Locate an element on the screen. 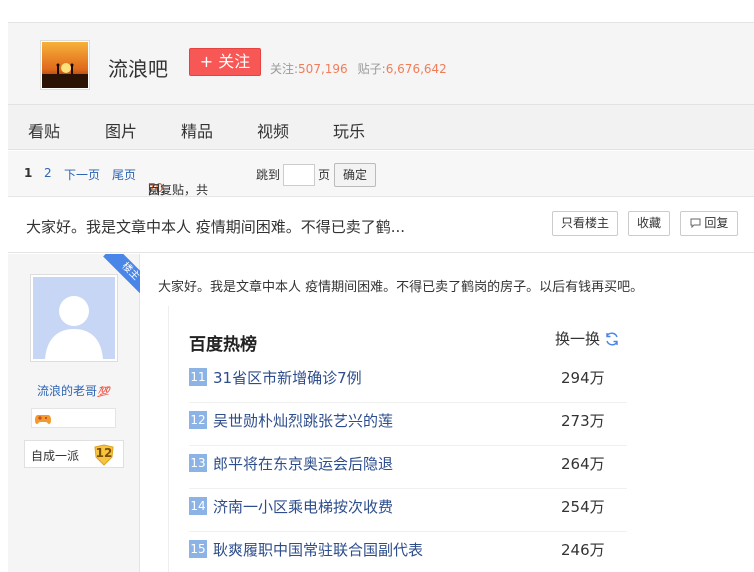 This screenshot has height=572, width=754. hot-count: 254万 is located at coordinates (583, 507).